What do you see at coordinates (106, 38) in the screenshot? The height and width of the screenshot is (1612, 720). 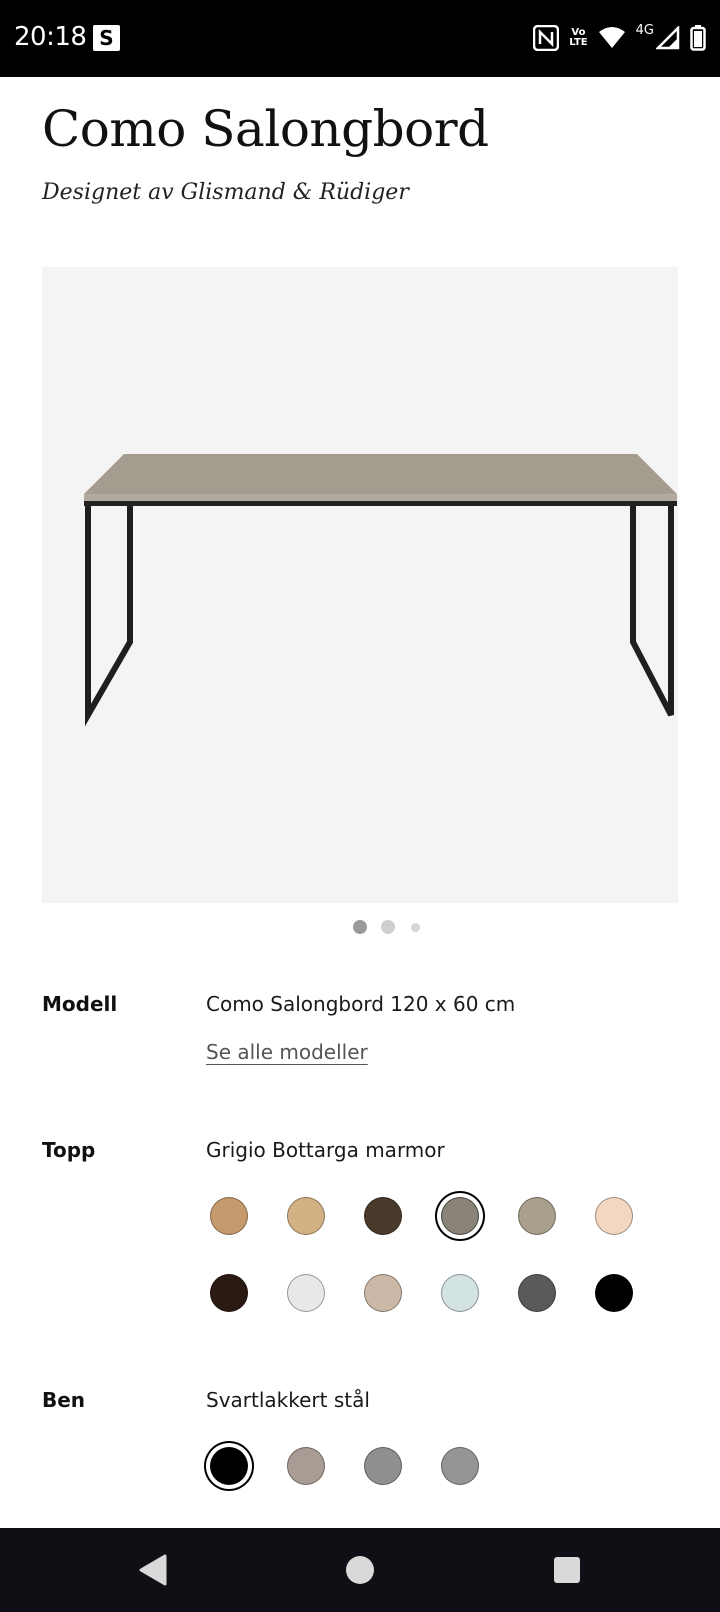 I see `app-notification-icon: S` at bounding box center [106, 38].